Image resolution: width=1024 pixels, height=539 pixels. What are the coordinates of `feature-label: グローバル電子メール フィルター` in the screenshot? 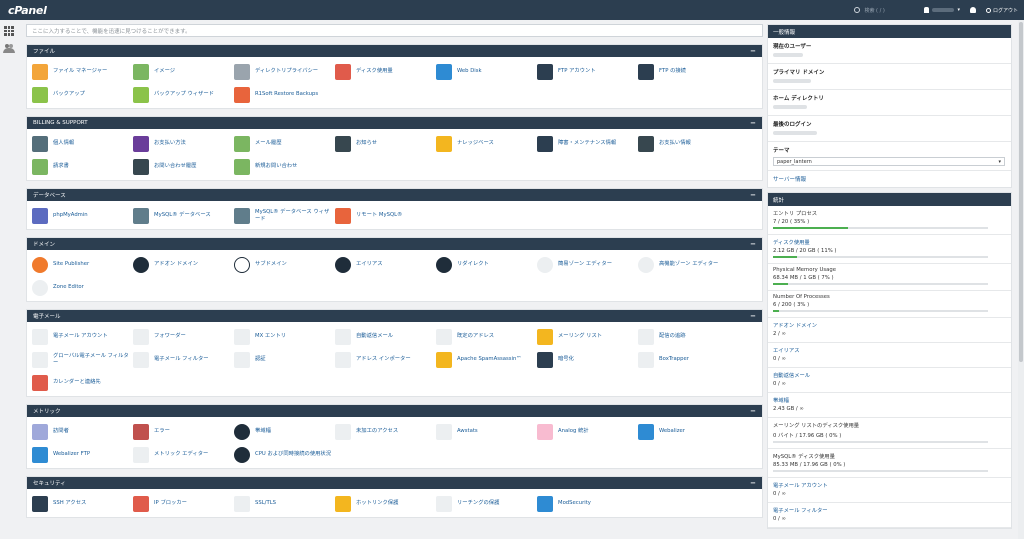 It's located at (91, 359).